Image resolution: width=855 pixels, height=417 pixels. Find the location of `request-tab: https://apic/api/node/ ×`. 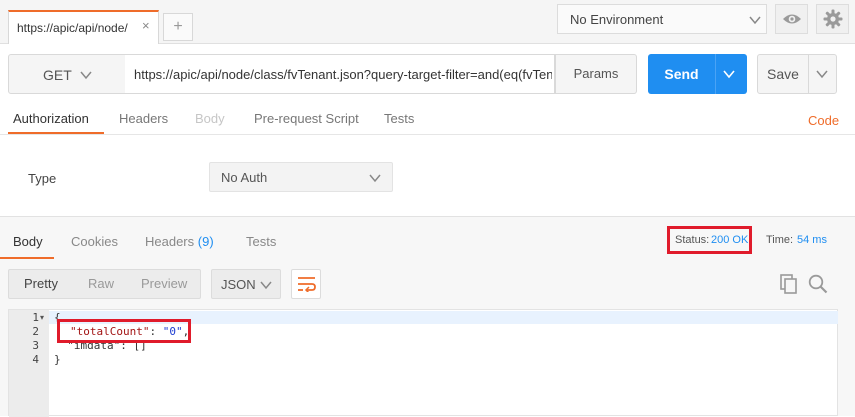

request-tab: https://apic/api/node/ × is located at coordinates (83, 27).